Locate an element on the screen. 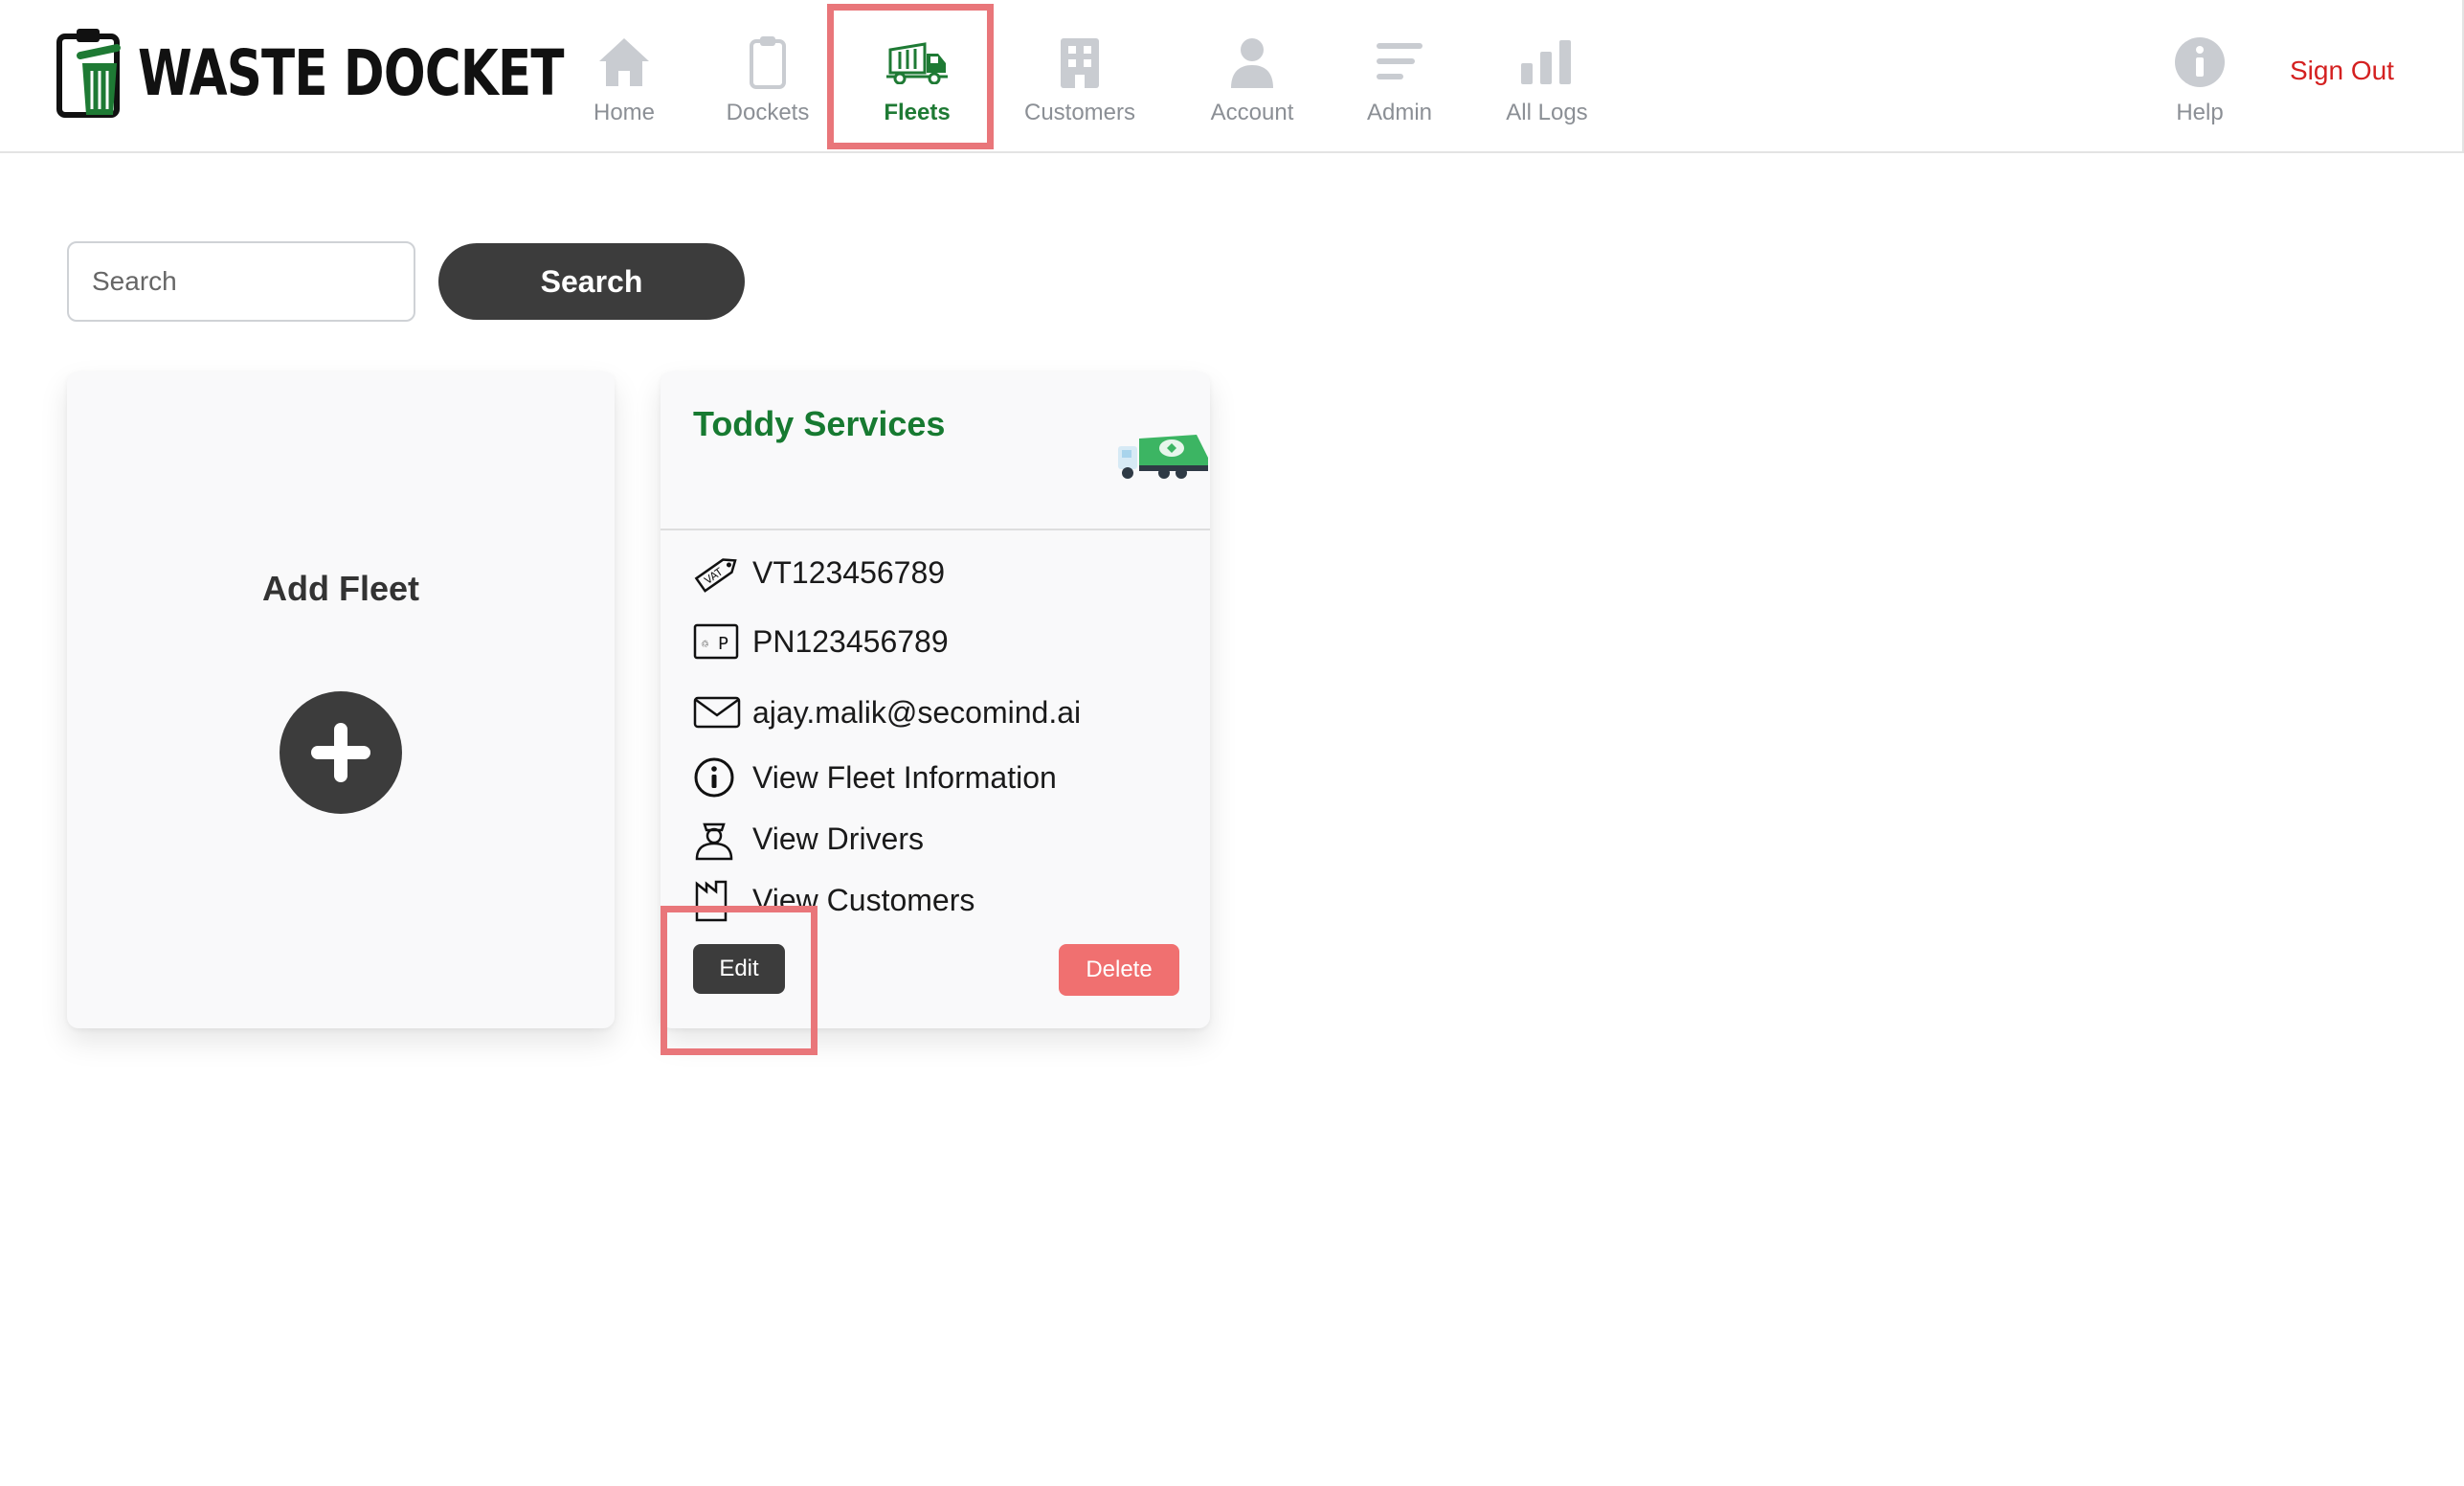 This screenshot has width=2464, height=1486. menu-lines-icon is located at coordinates (1400, 62).